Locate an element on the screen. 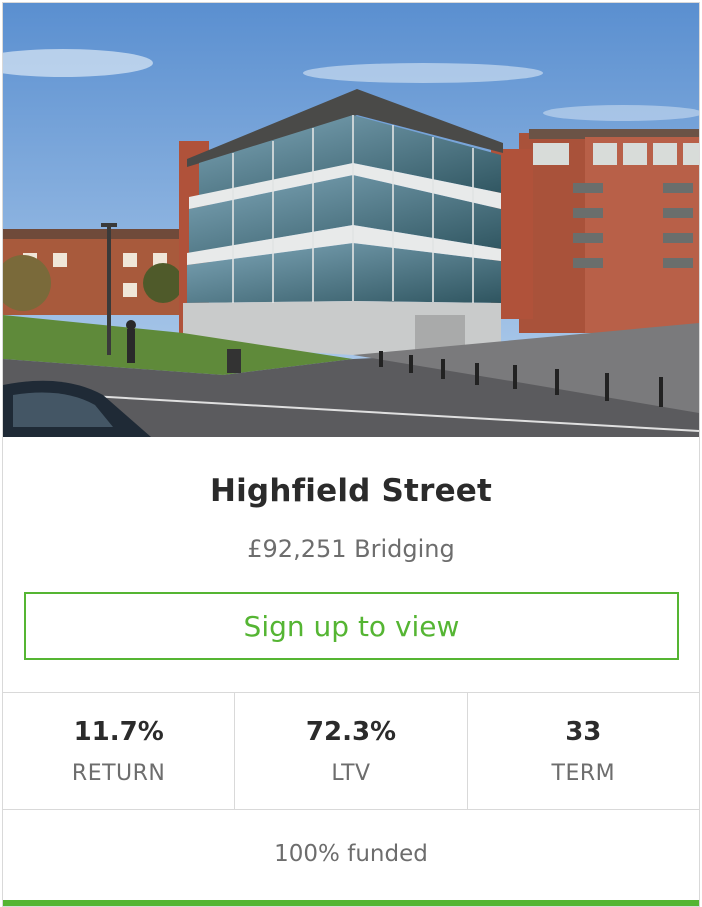  stat-return-label: RETURN is located at coordinates (118, 773).